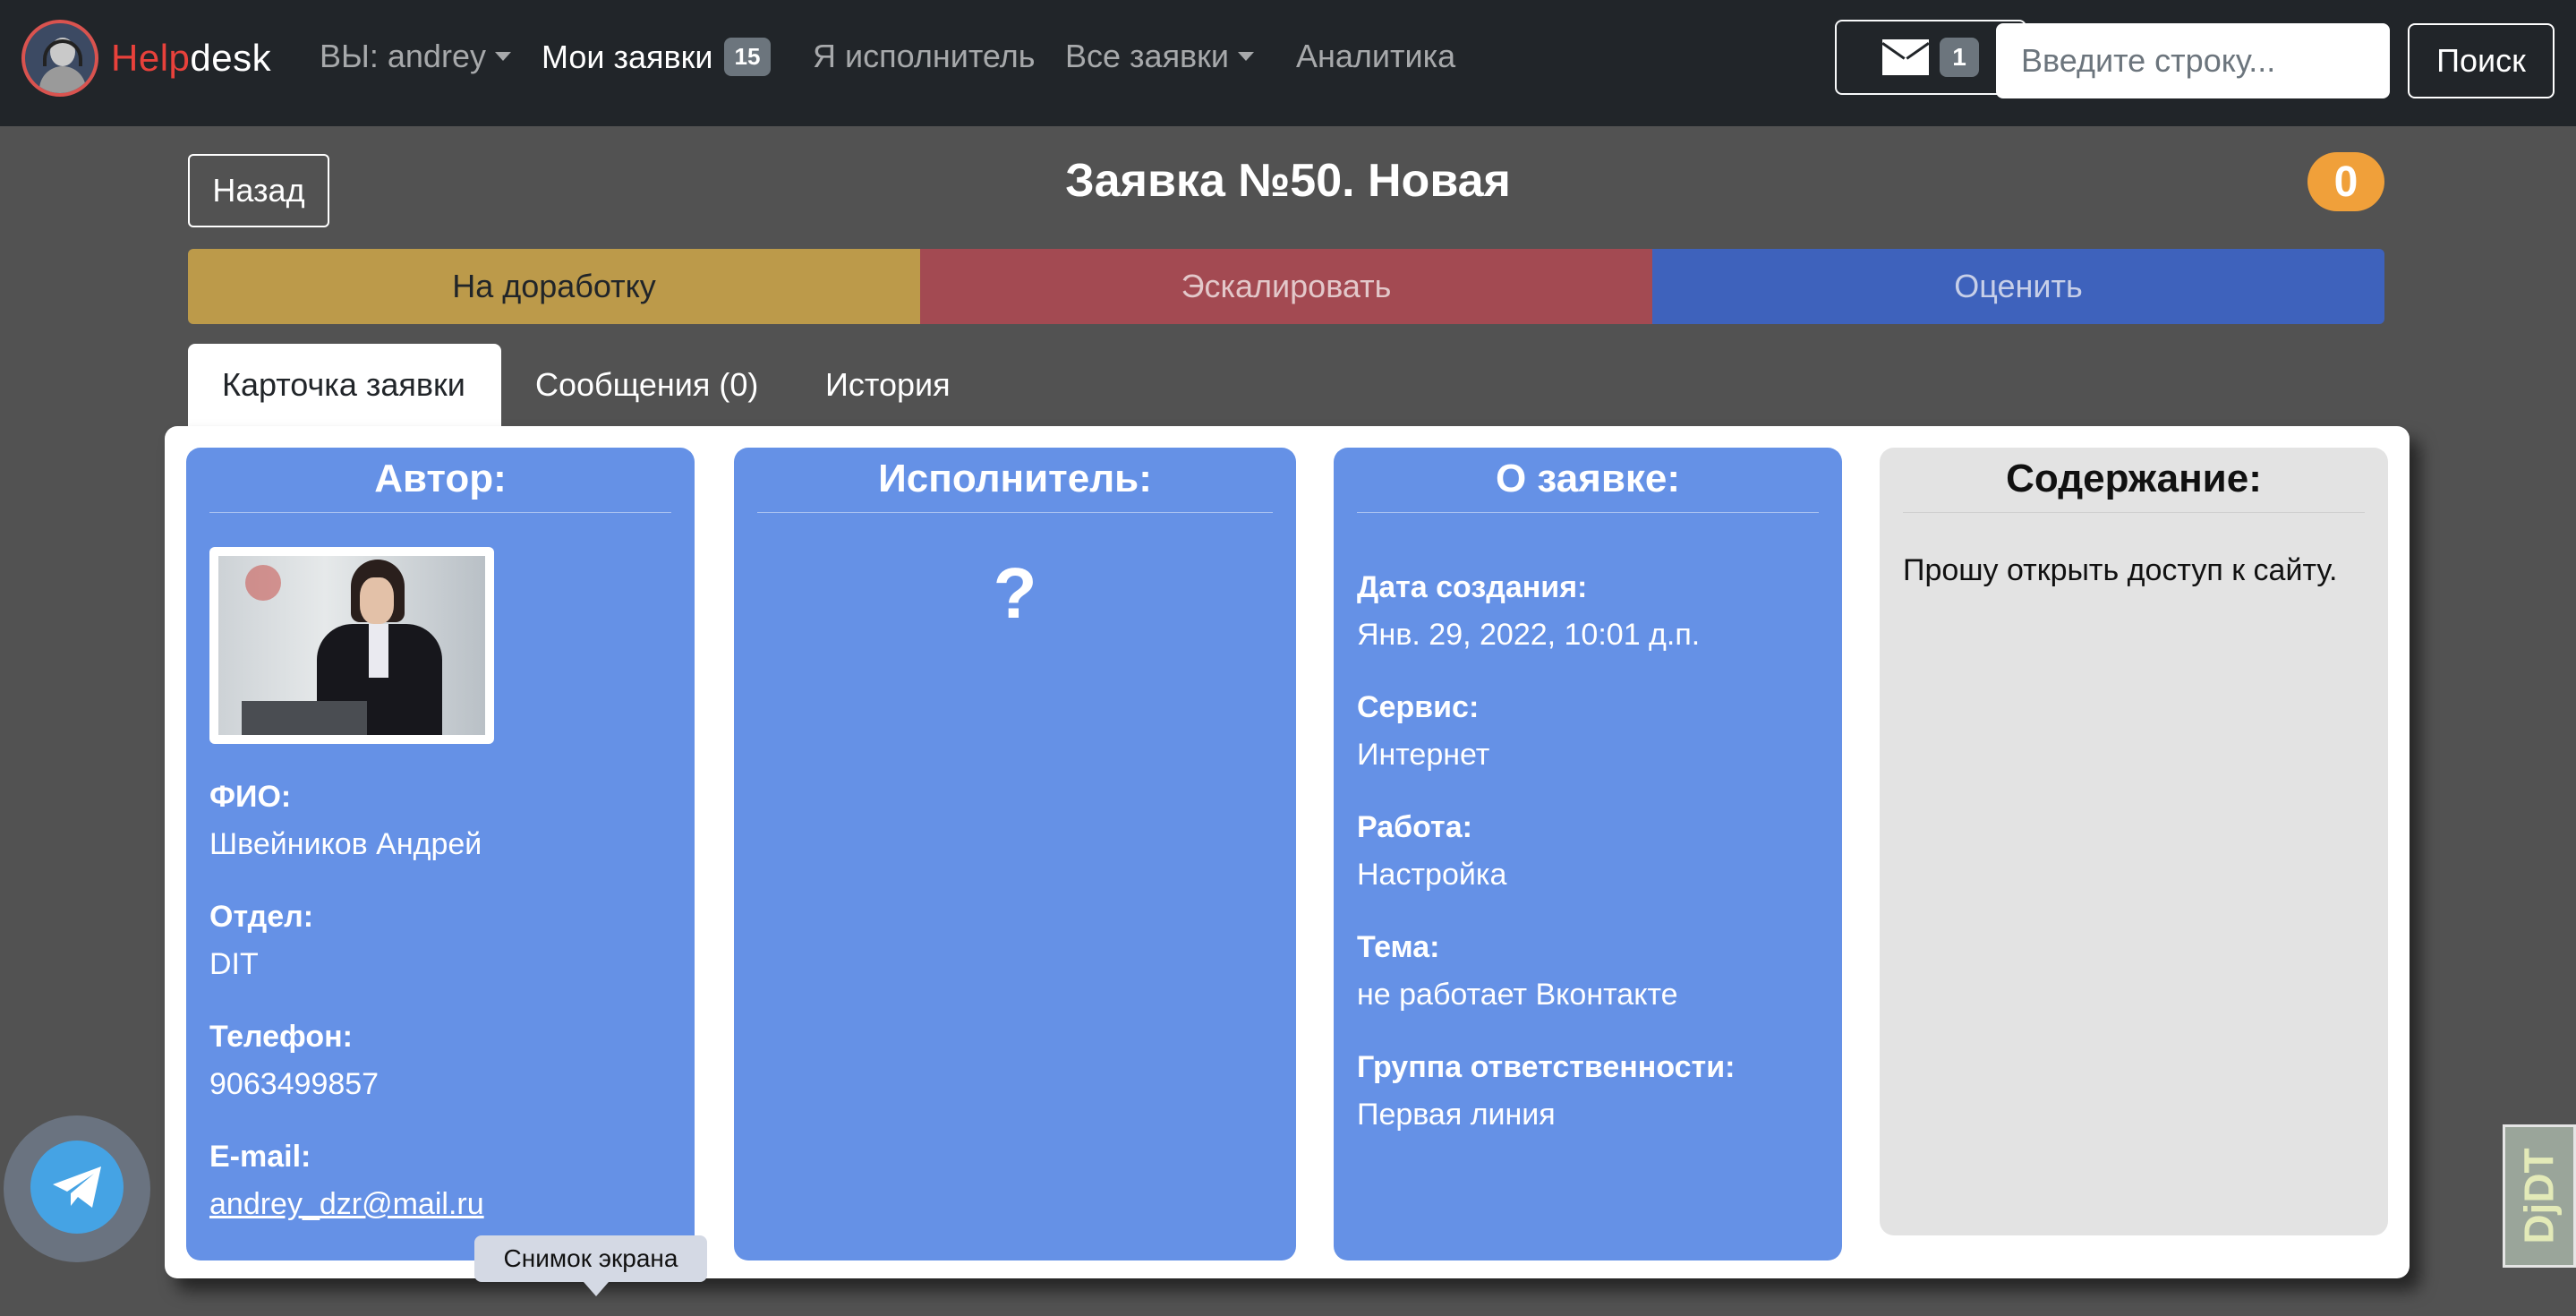 Image resolution: width=2576 pixels, height=1316 pixels. Describe the element at coordinates (554, 286) in the screenshot. I see `rework-button: На доработку` at that location.